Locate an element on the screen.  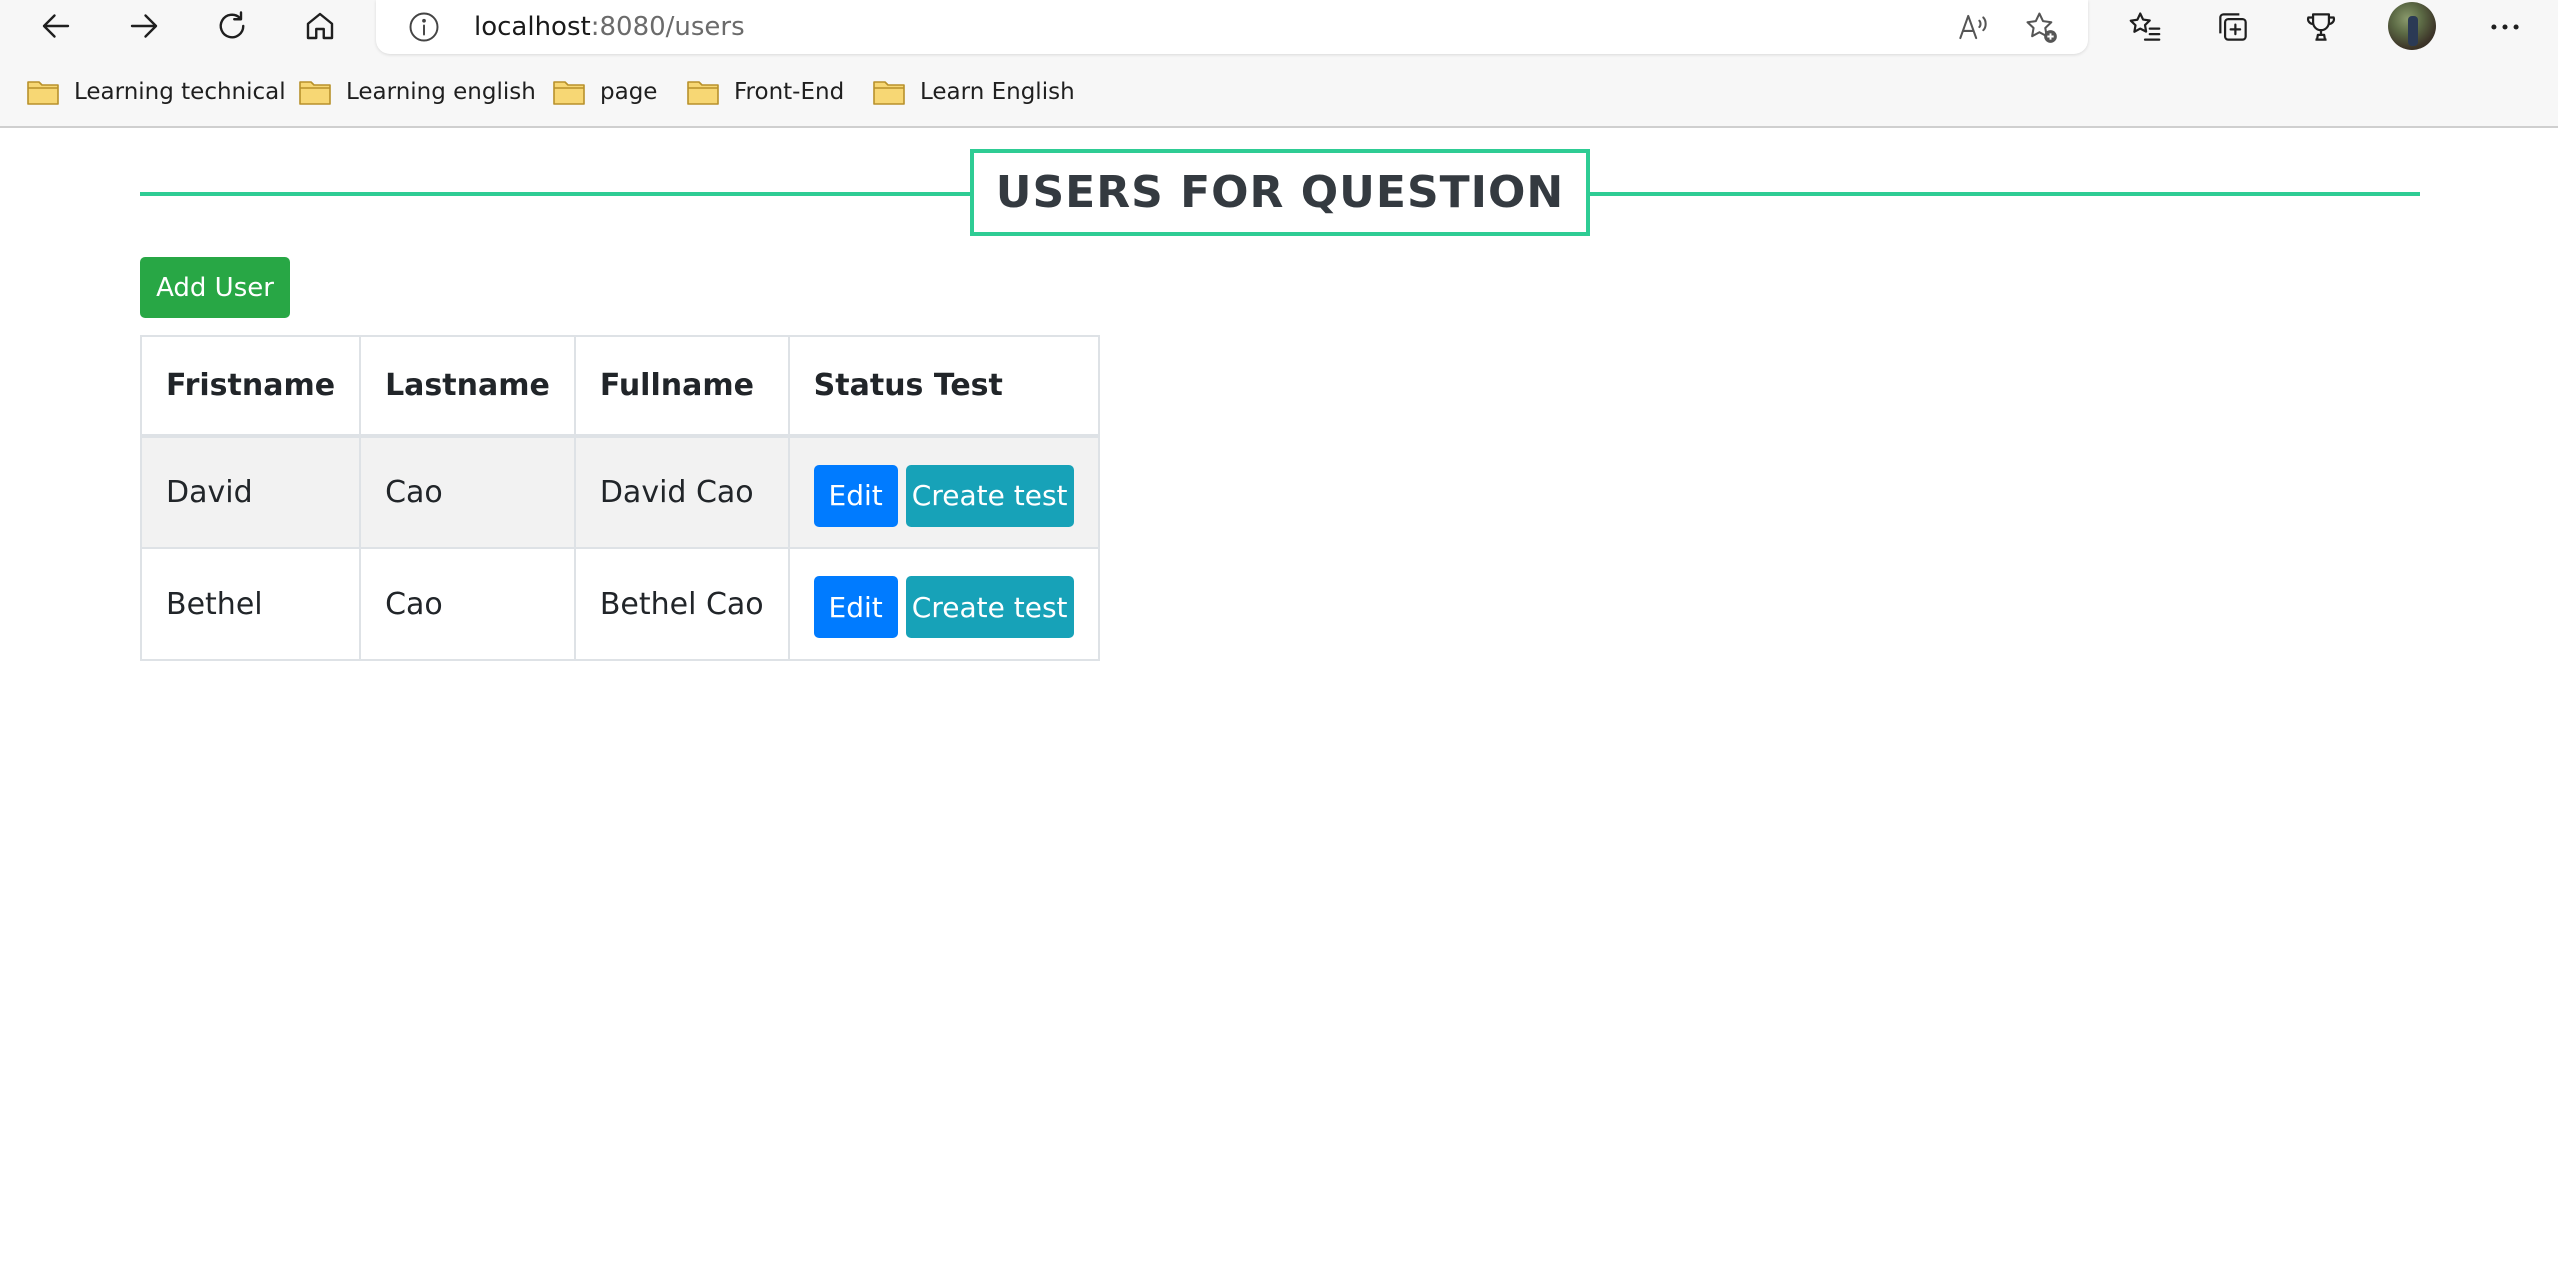
home-button is located at coordinates (320, 26).